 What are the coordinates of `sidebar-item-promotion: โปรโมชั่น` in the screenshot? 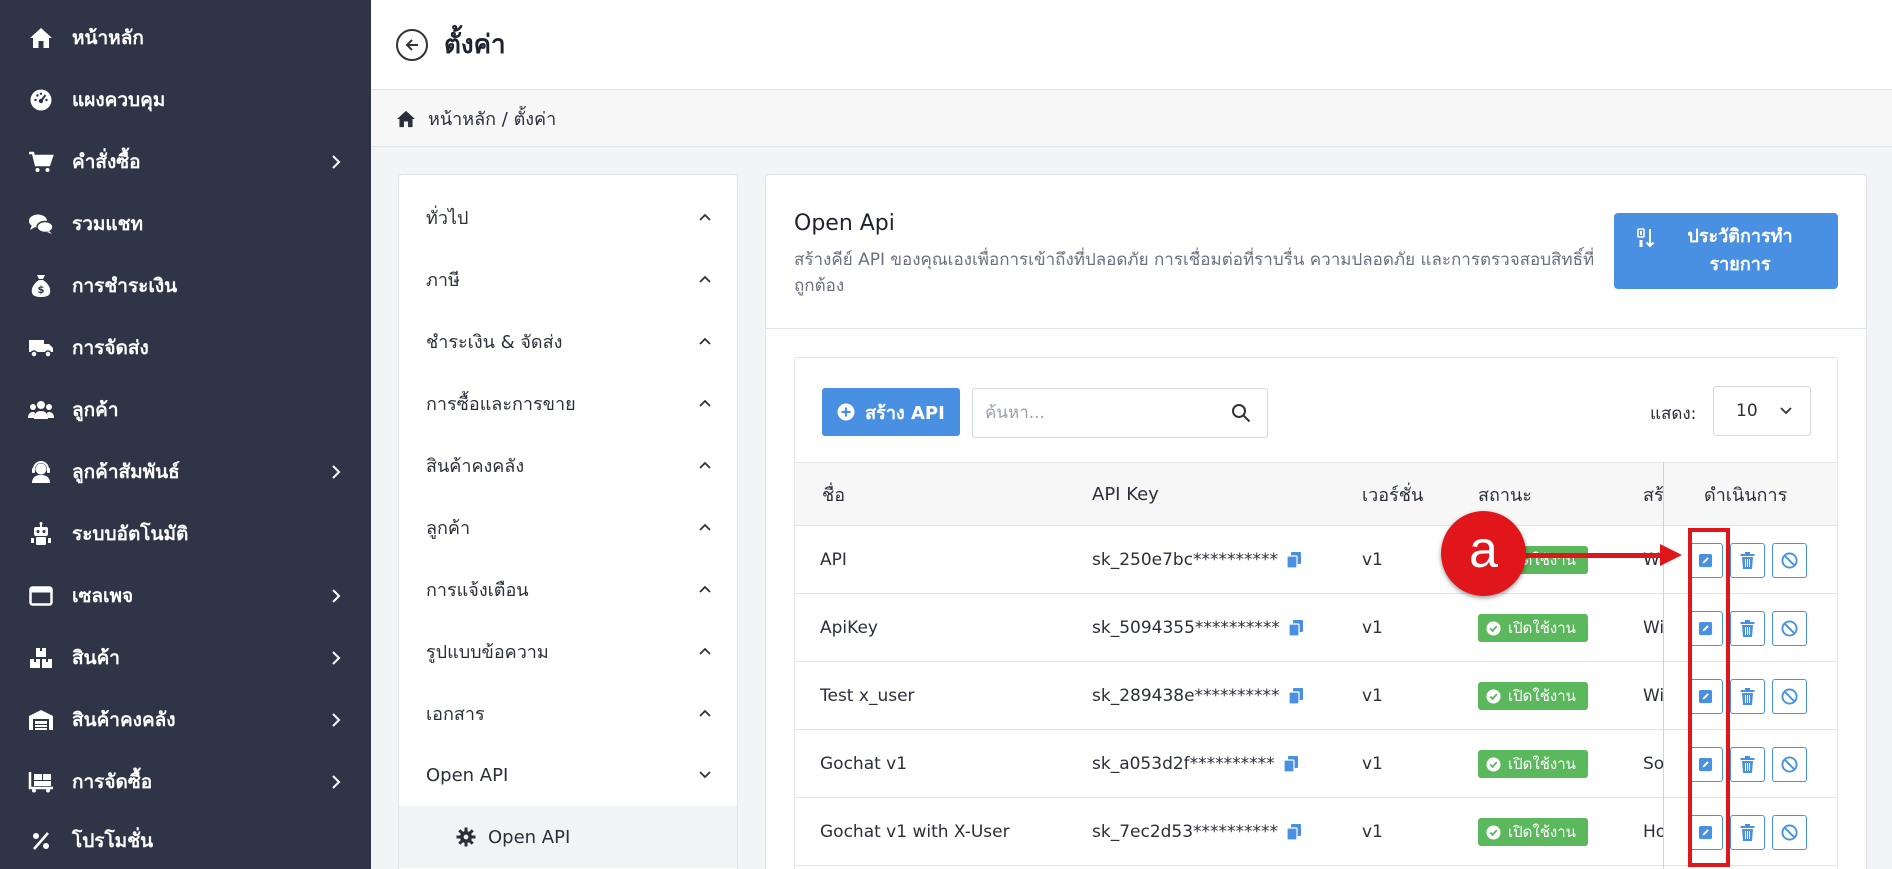 It's located at (185, 839).